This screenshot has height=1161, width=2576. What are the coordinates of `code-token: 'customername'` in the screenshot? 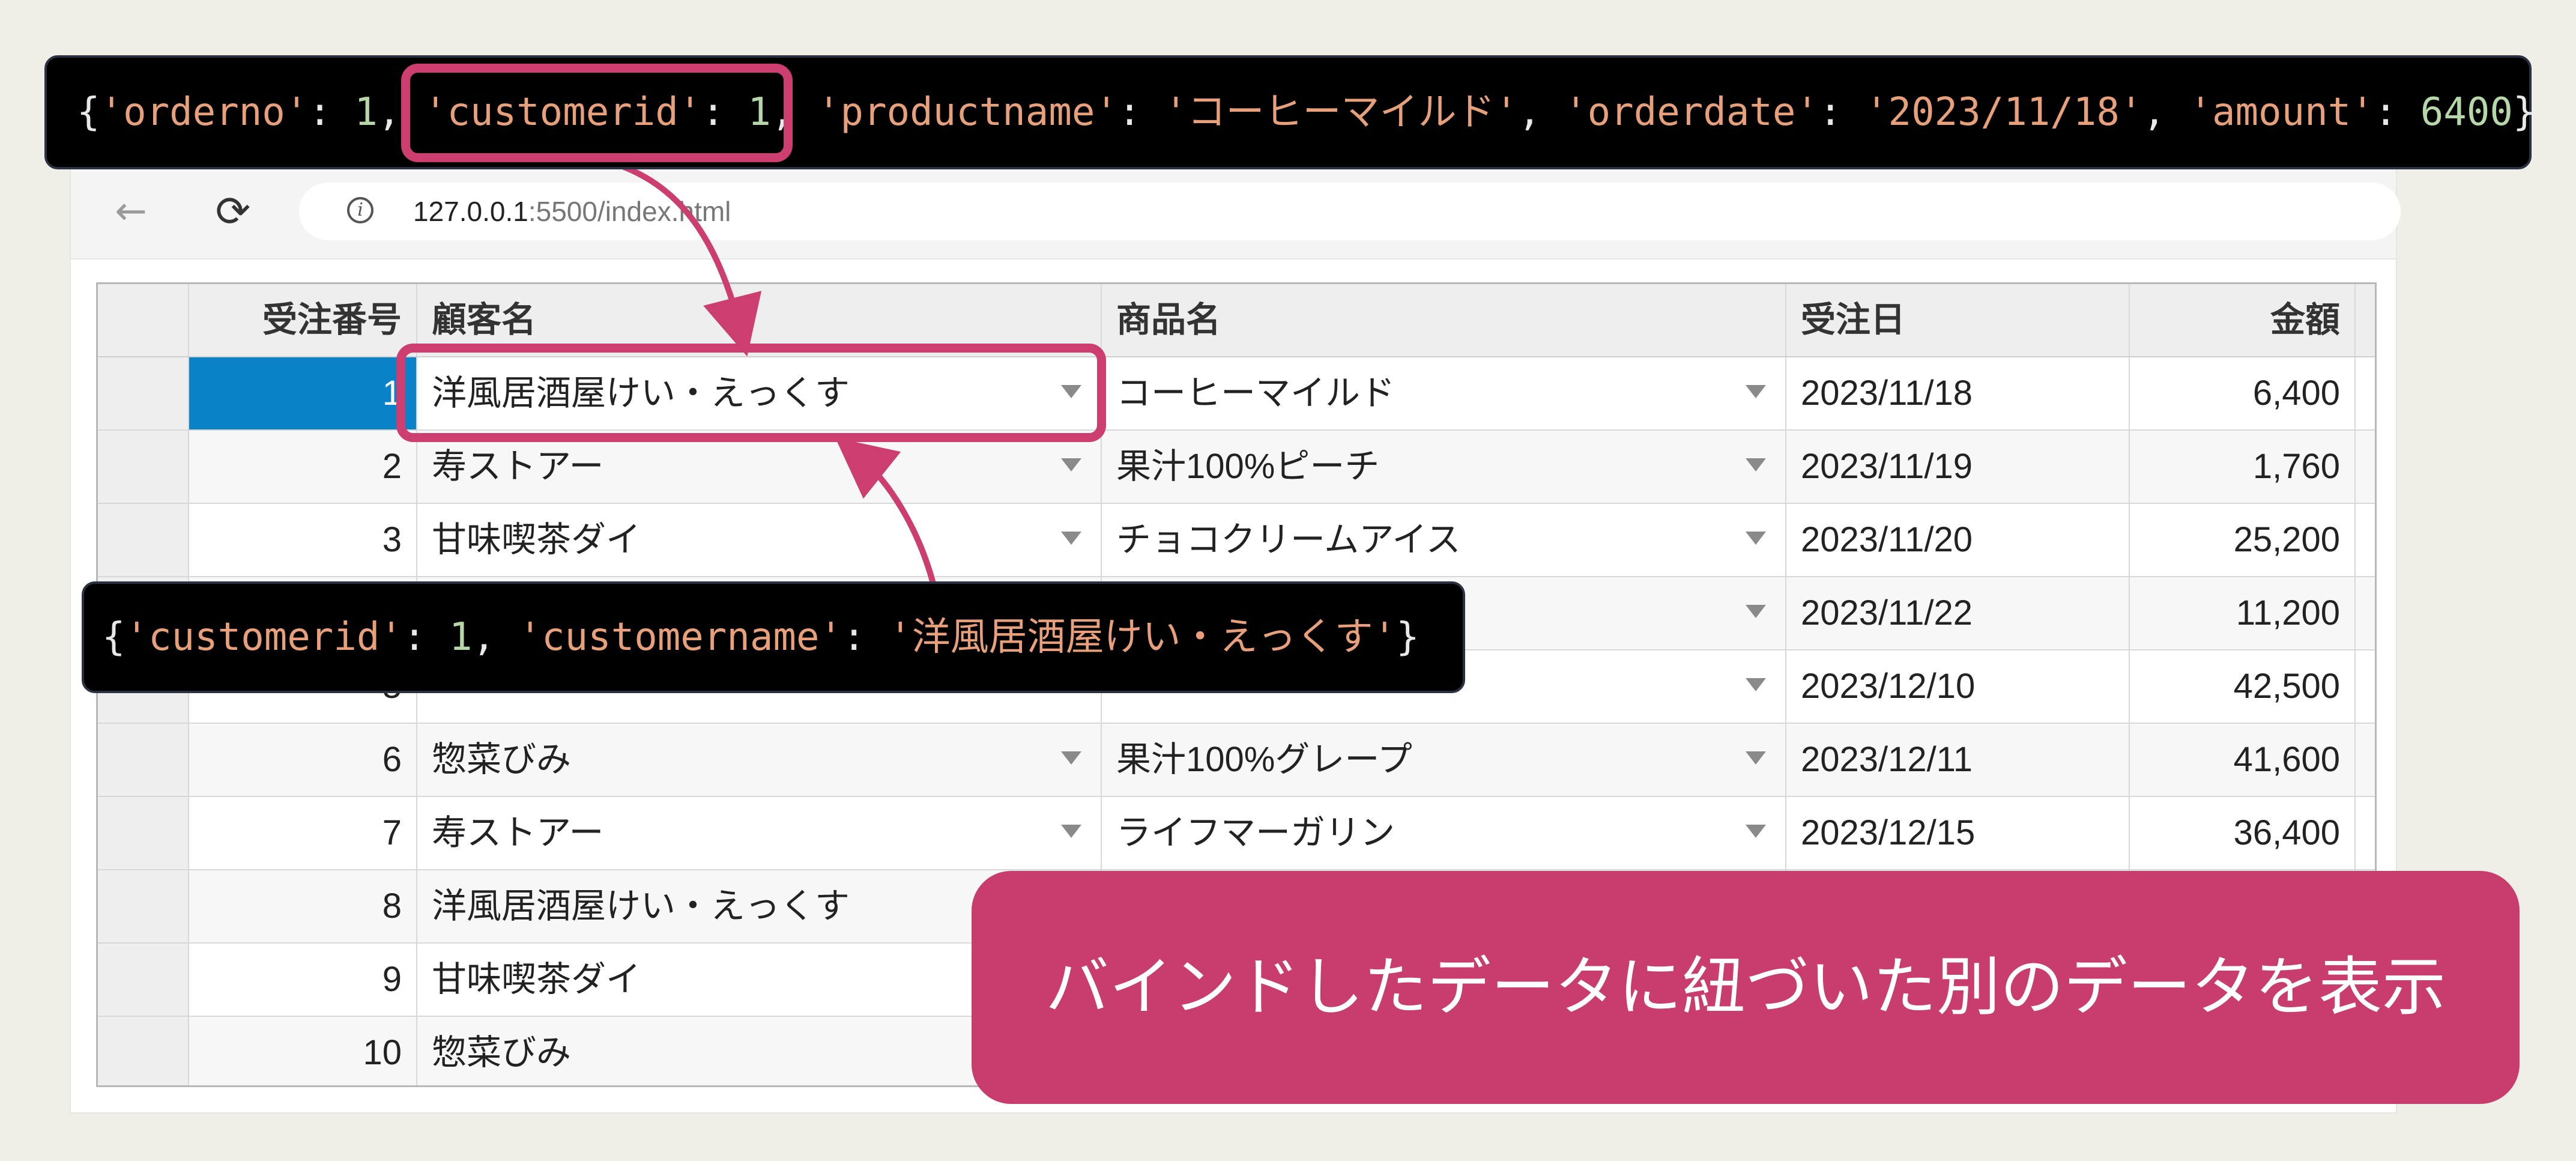 It's located at (680, 637).